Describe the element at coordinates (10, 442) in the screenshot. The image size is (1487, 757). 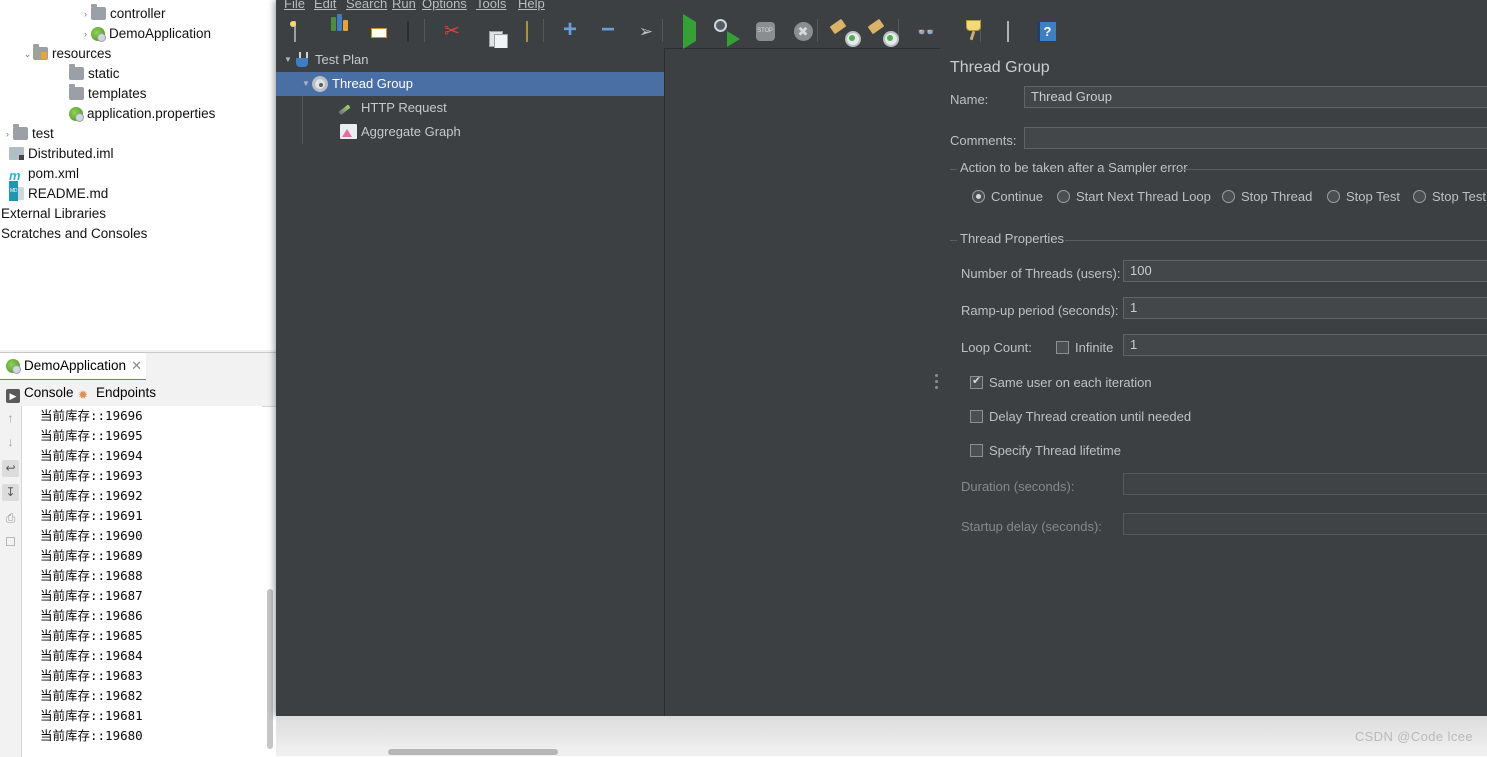
I see `scroll-down-button: ↓` at that location.